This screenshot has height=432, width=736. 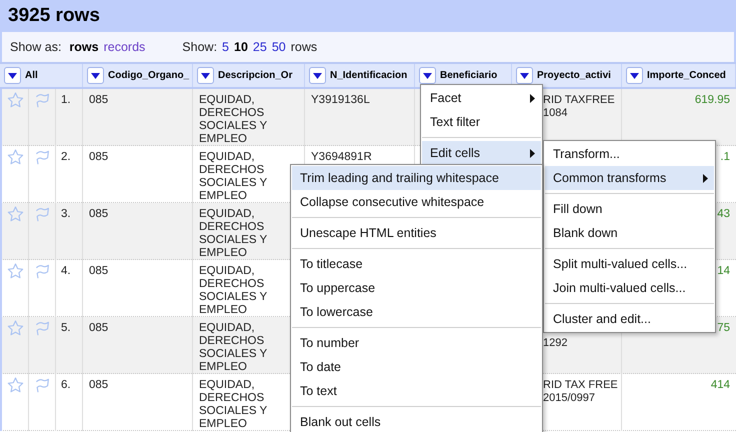 What do you see at coordinates (416, 312) in the screenshot?
I see `menu-item: To lowercase` at bounding box center [416, 312].